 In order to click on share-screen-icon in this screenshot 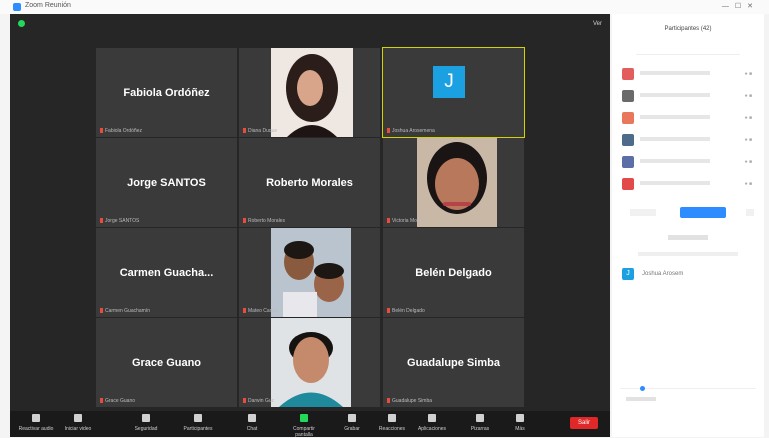, I will do `click(304, 418)`.